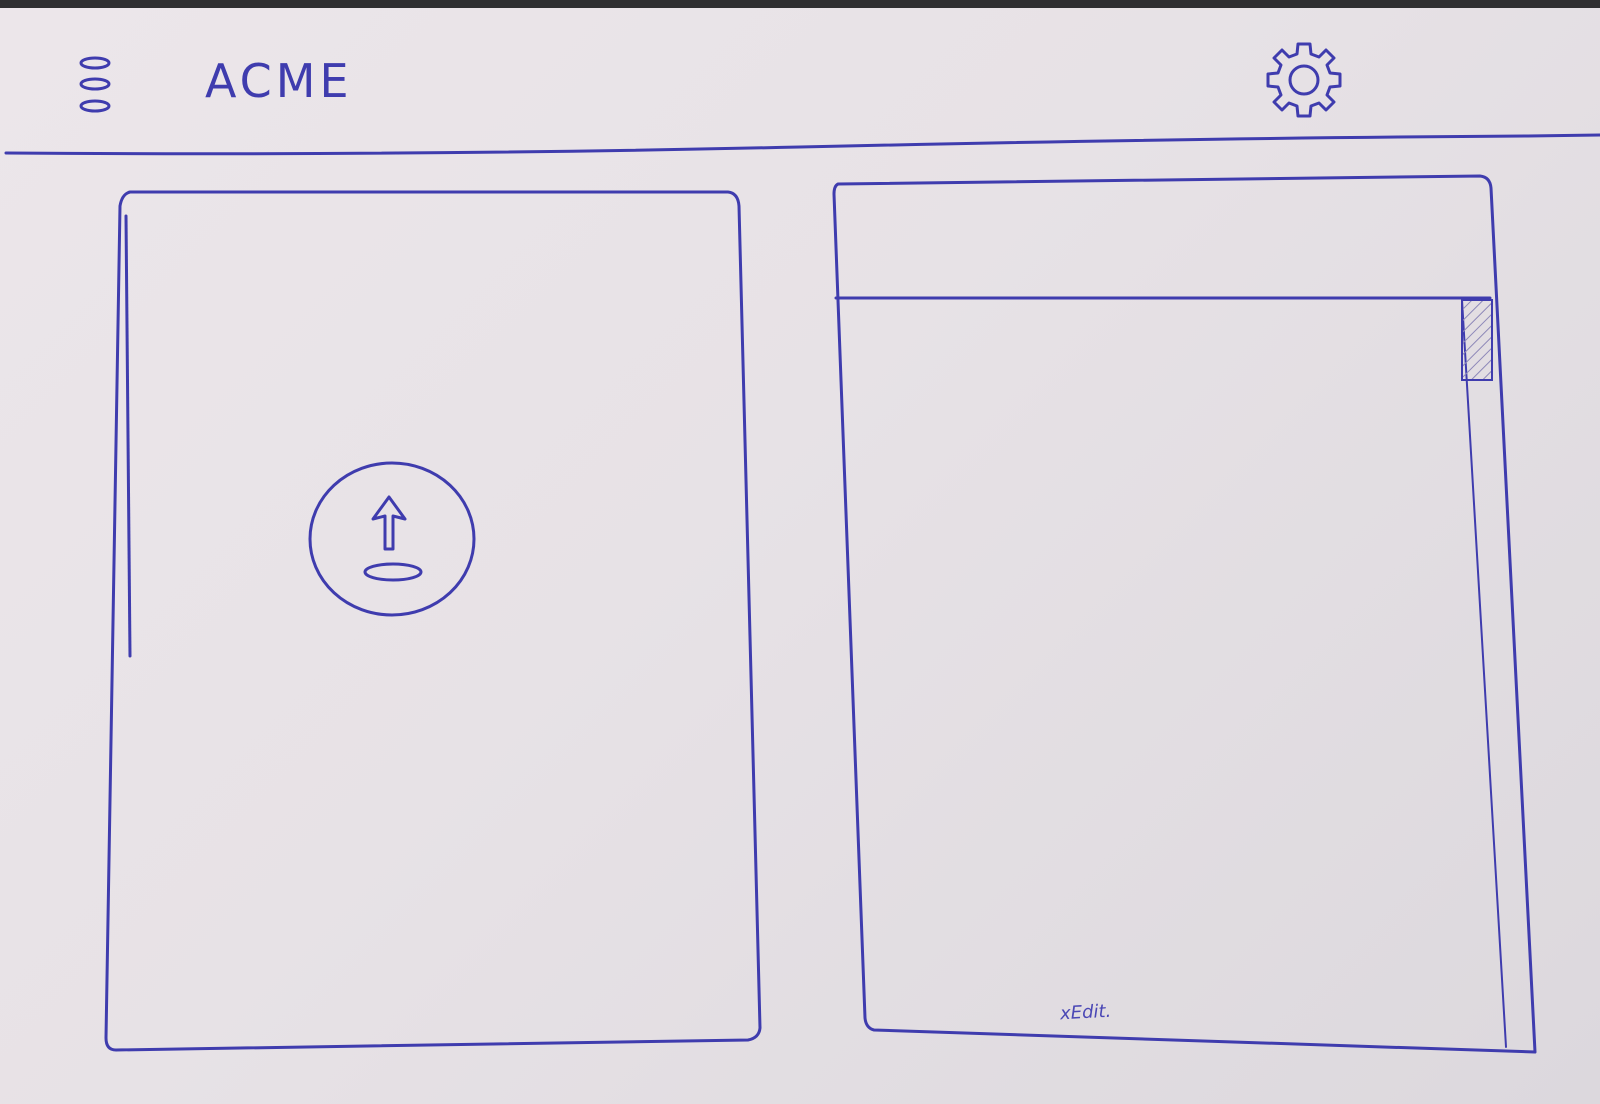 The image size is (1600, 1104). Describe the element at coordinates (1174, 241) in the screenshot. I see `editor-toolbar` at that location.